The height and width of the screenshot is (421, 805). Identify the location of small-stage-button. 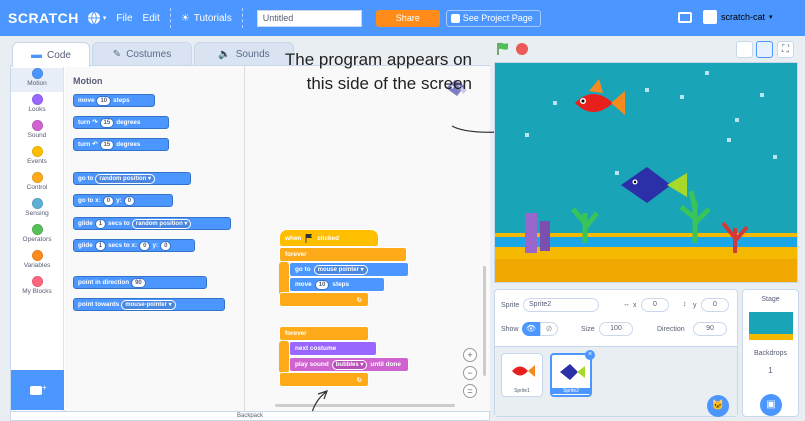
(744, 49).